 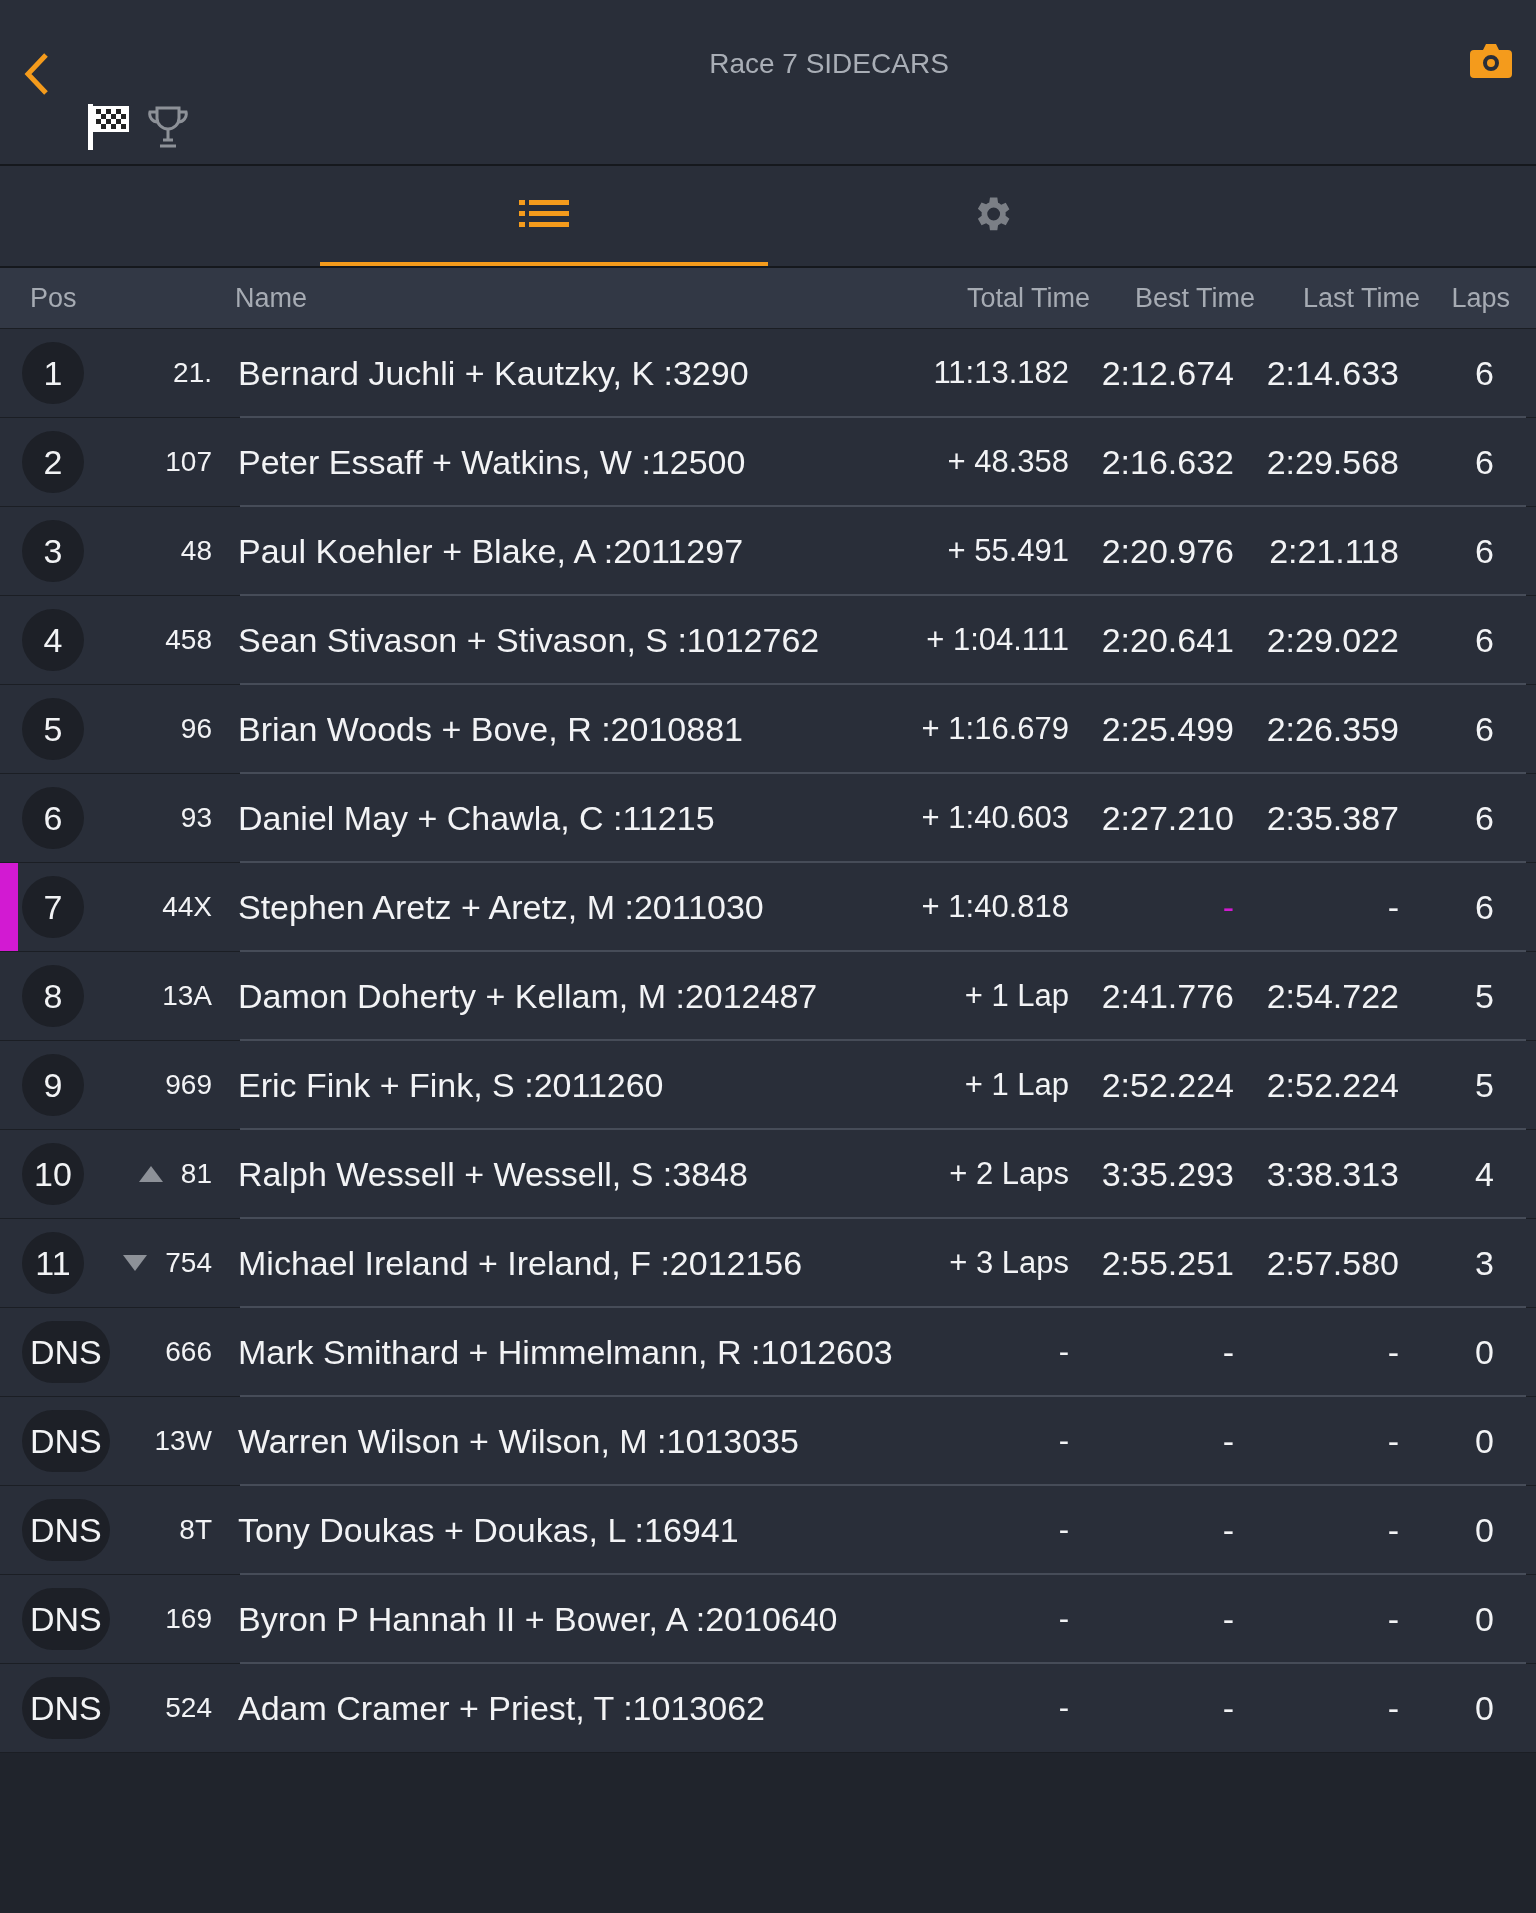 I want to click on best-time: 2:41.776, so click(x=1167, y=996).